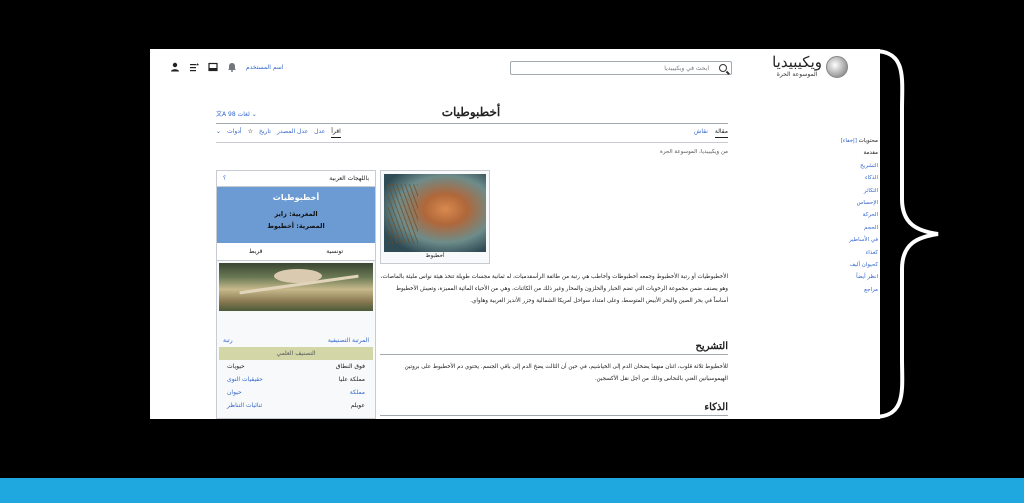 The image size is (1024, 503). I want to click on taskbar, so click(512, 490).